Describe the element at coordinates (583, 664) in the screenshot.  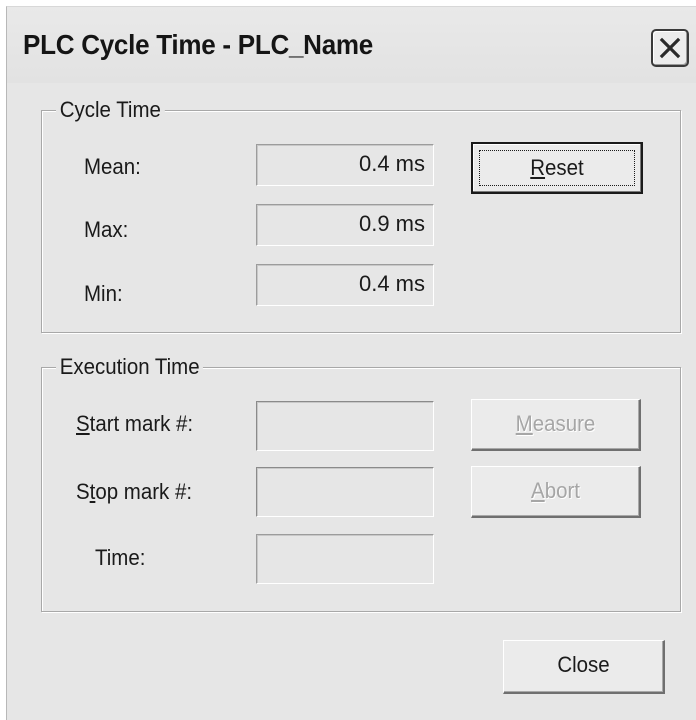
I see `close-button-label: Close` at that location.